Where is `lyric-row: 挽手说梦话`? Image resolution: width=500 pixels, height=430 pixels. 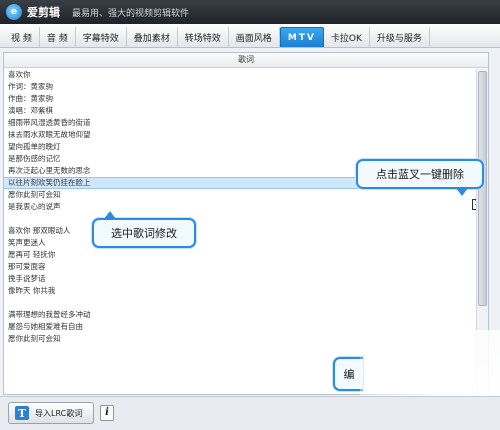
lyric-row: 挽手说梦话 is located at coordinates (246, 279).